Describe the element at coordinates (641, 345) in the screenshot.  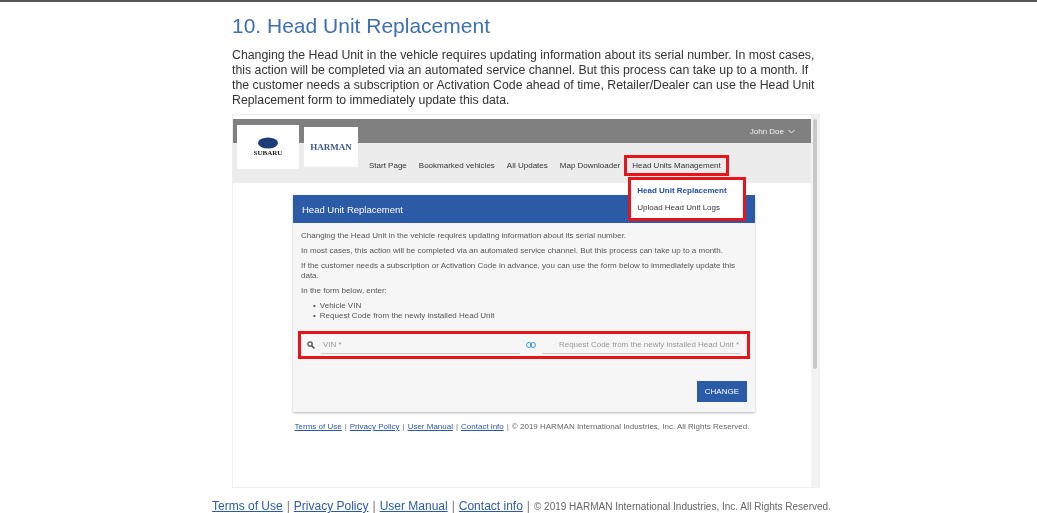
I see `request-code-input-field: Request Code from the newly installed Head Unit *` at that location.